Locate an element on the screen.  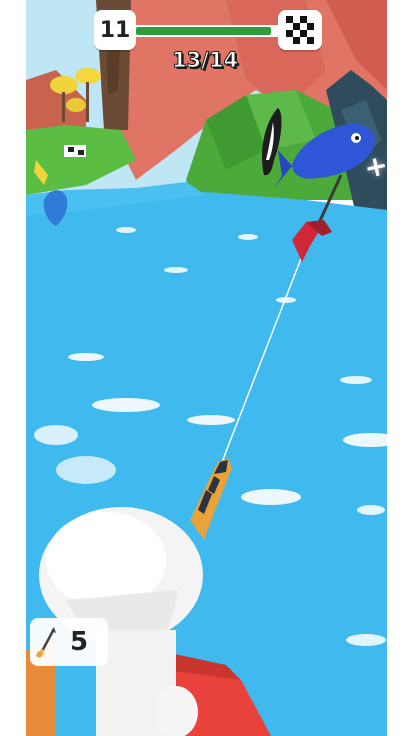
finish-badge is located at coordinates (300, 30).